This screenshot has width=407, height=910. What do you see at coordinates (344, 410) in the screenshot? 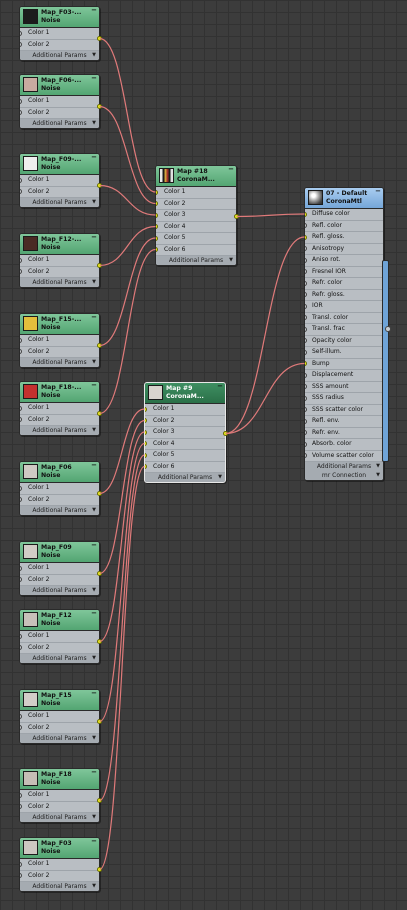
I see `material-slot: SSS scatter color` at bounding box center [344, 410].